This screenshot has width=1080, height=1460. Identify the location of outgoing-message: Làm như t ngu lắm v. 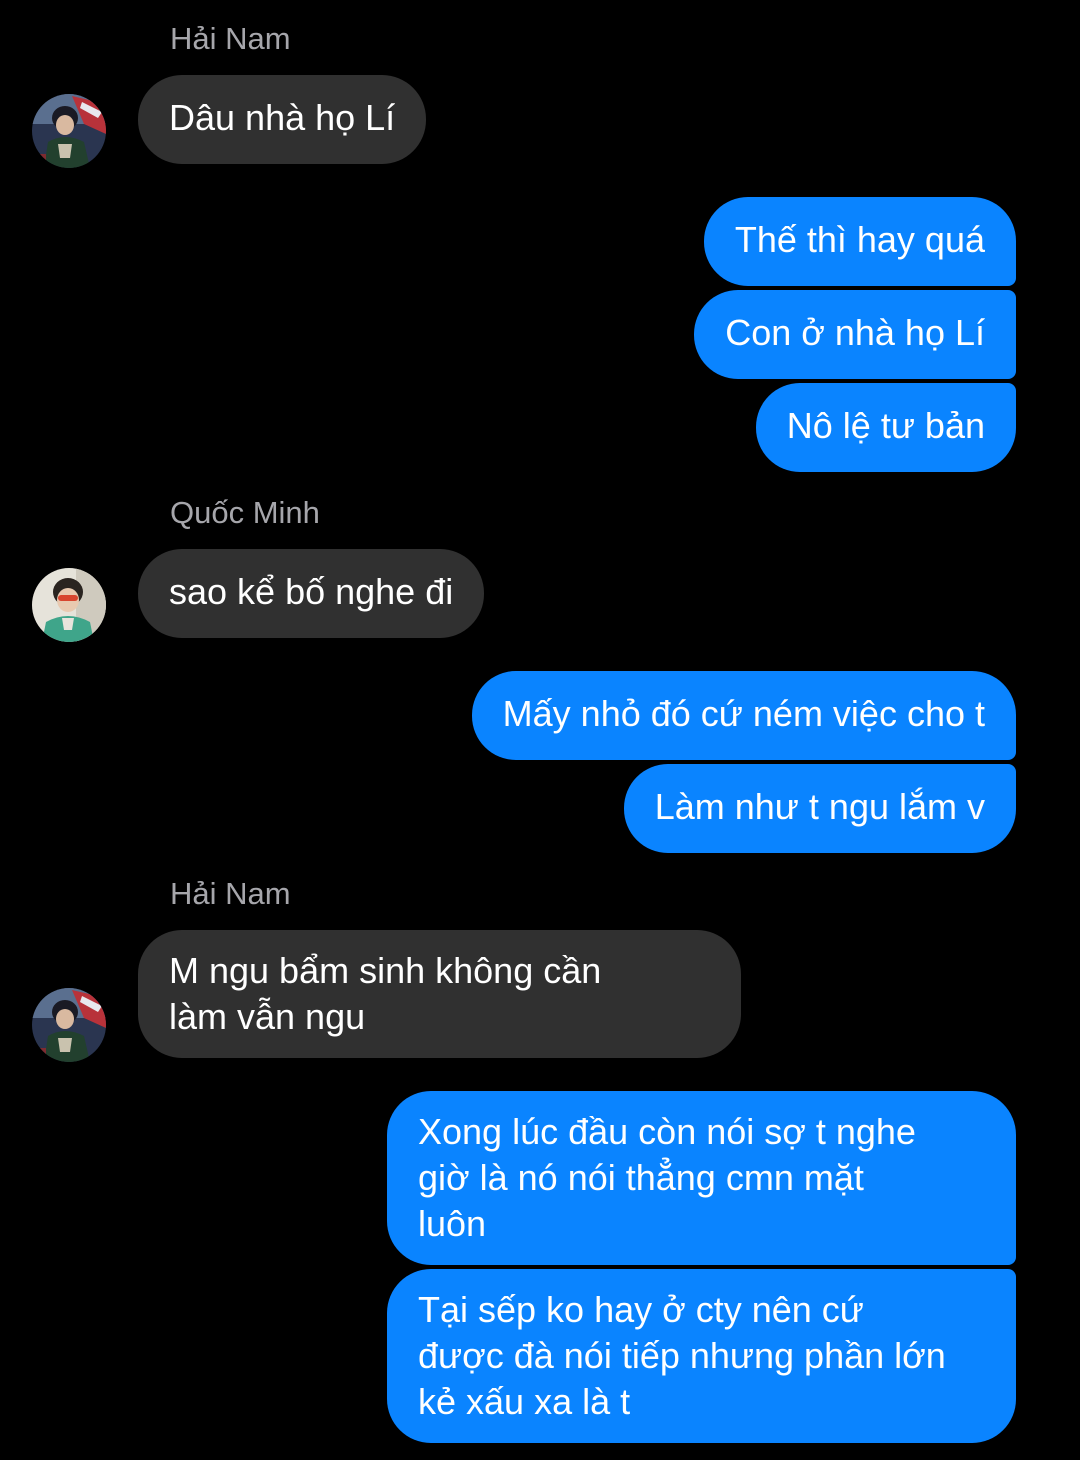
(819, 808).